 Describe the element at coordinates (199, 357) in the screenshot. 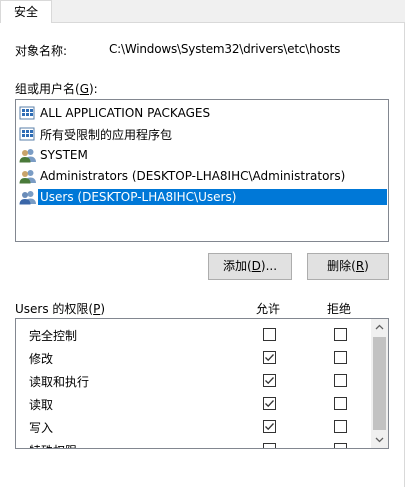

I see `permission-row: 修改` at that location.